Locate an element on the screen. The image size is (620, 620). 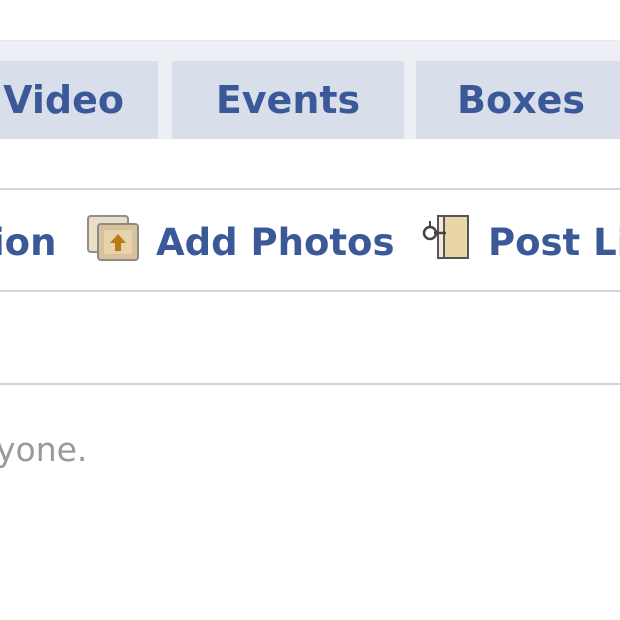
publisher-item-truncated: ion is located at coordinates (28, 242).